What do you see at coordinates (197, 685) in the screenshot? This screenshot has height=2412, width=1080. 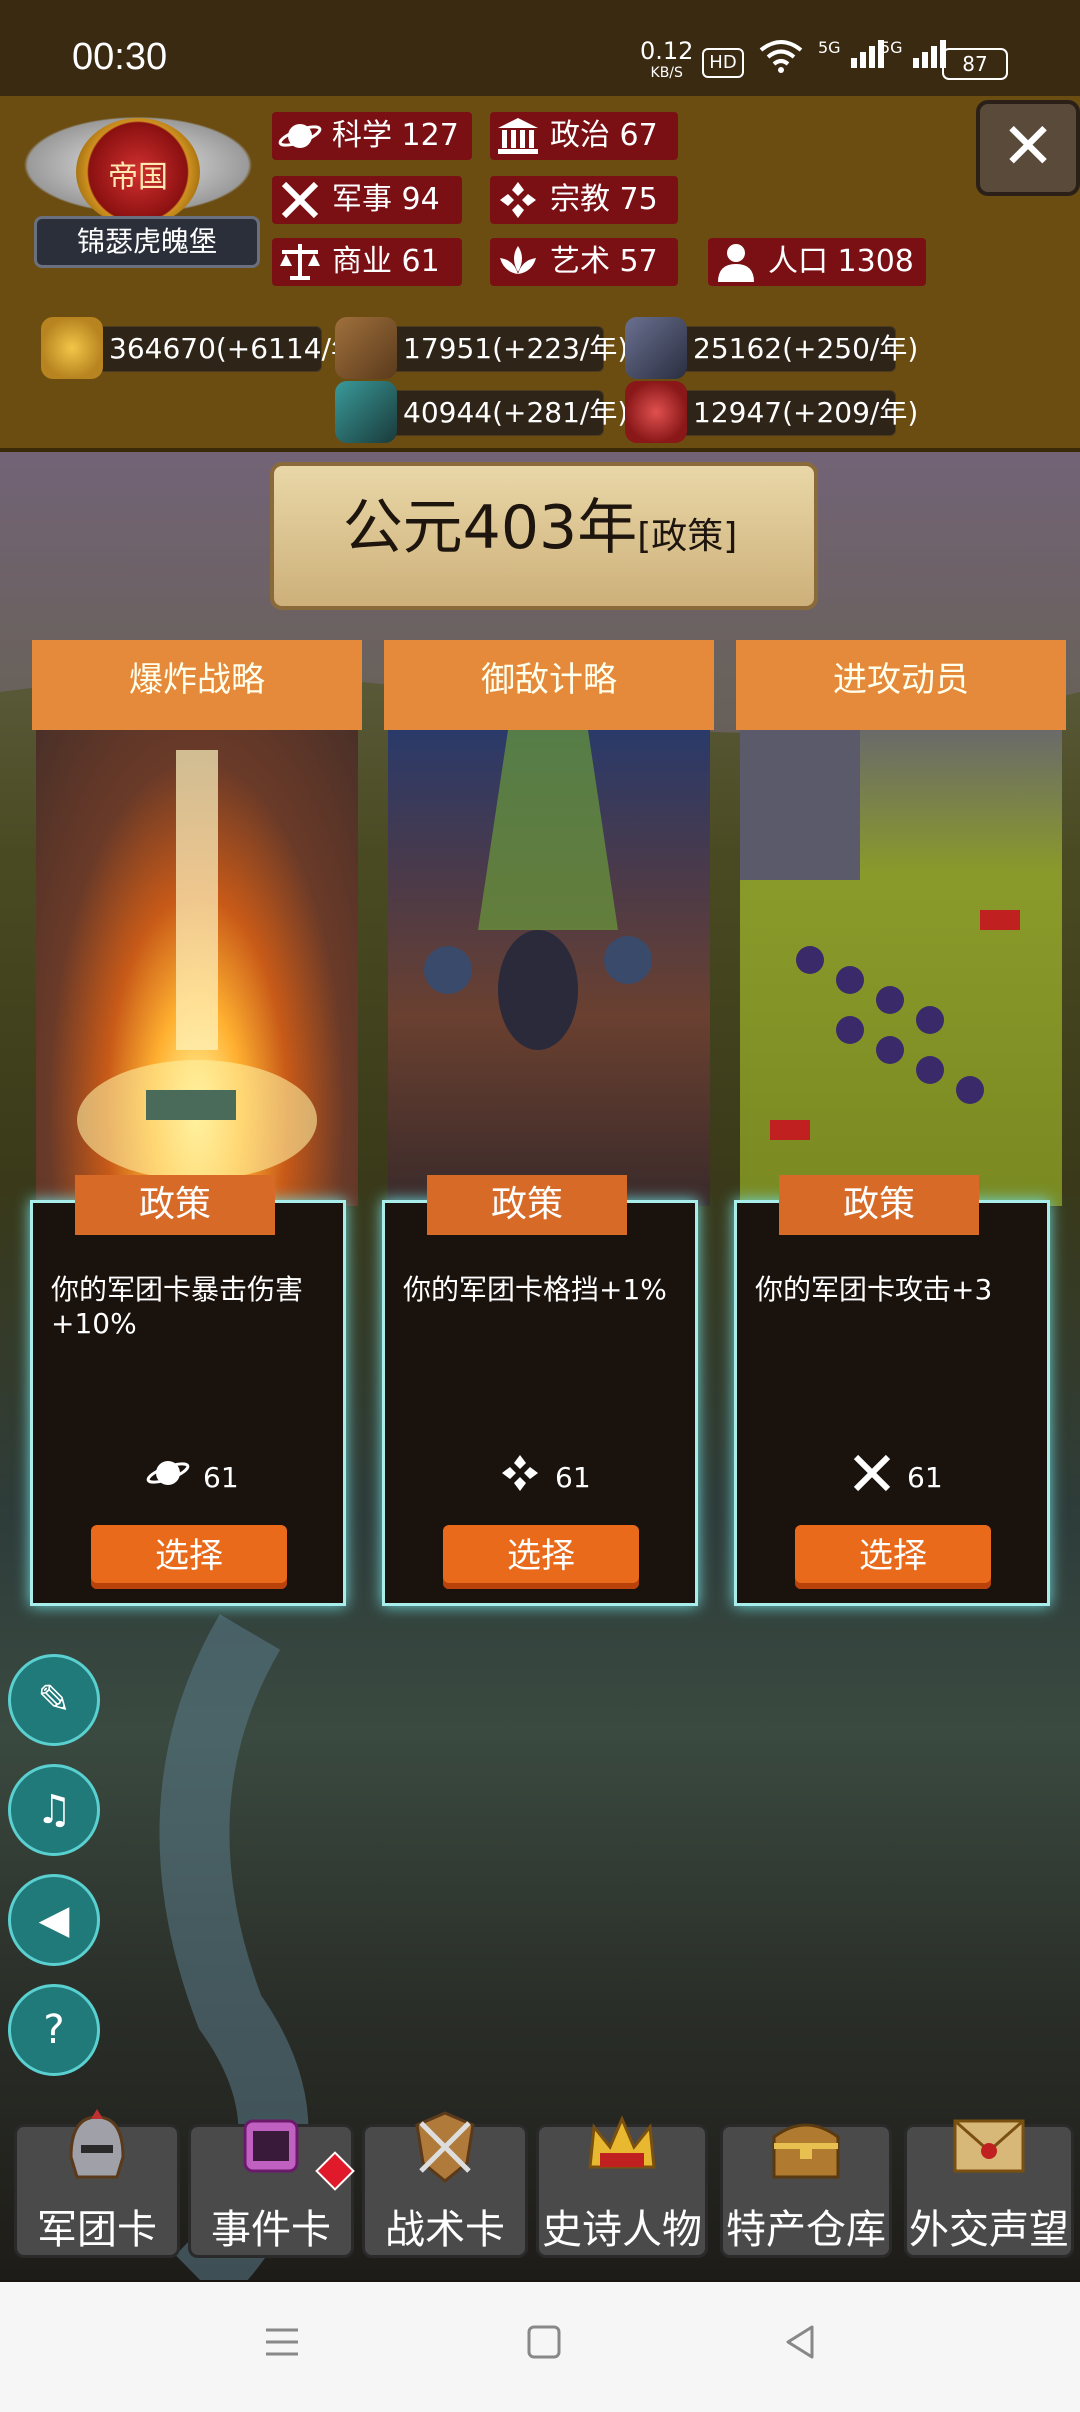 I see `card-title: 爆炸战略` at bounding box center [197, 685].